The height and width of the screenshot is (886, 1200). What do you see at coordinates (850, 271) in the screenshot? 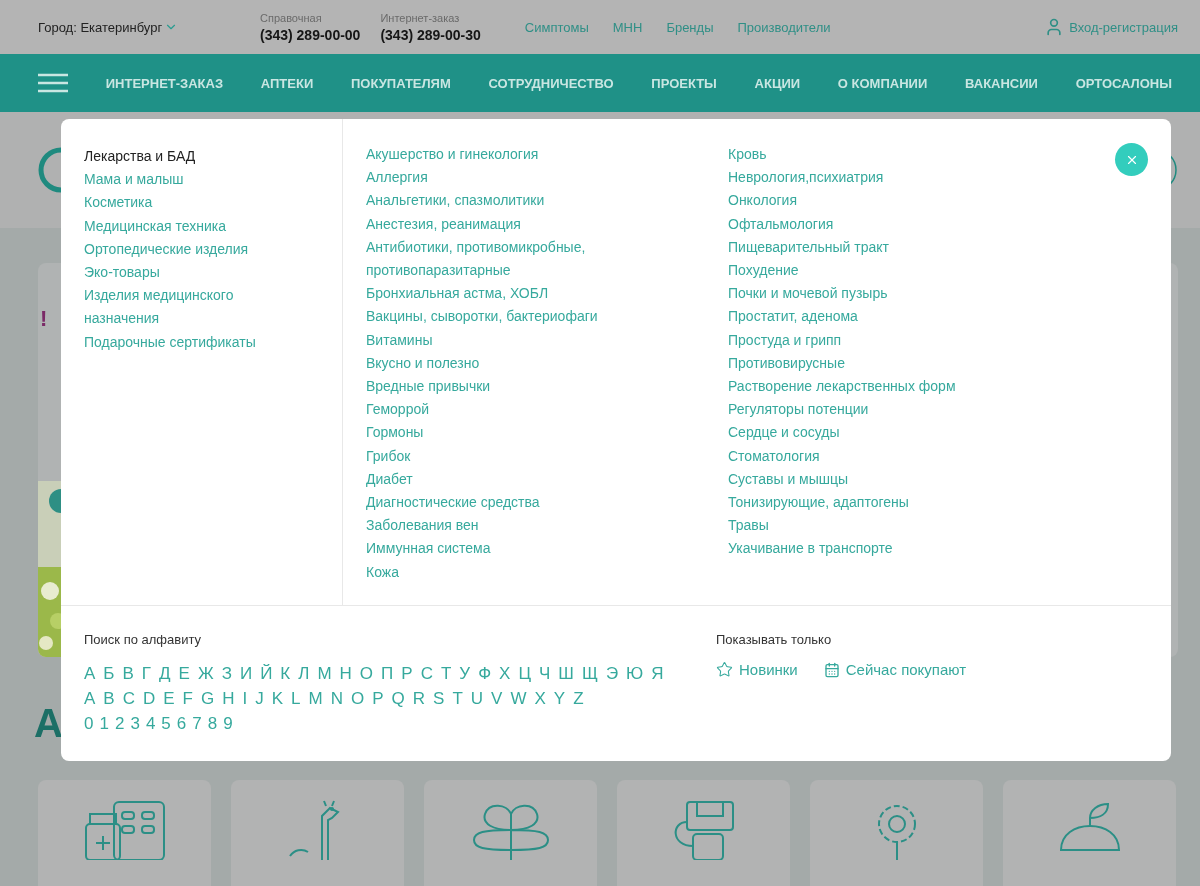
I see `category-link: Похудение` at bounding box center [850, 271].